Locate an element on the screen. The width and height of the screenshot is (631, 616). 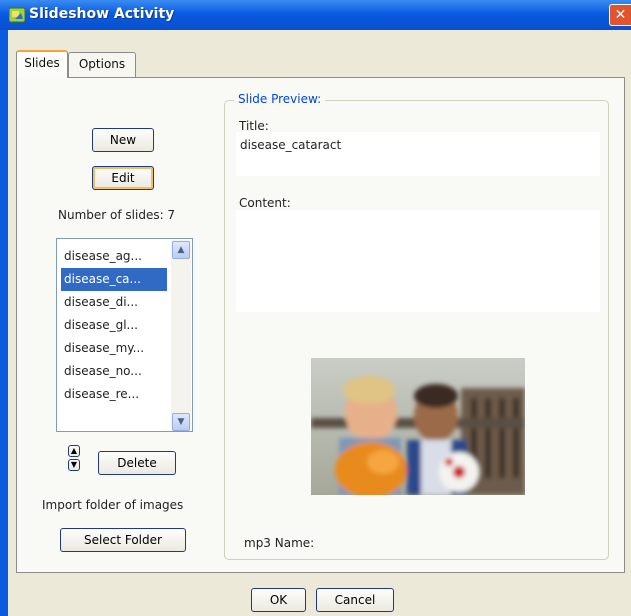
window-title: Slideshow Activity is located at coordinates (102, 14).